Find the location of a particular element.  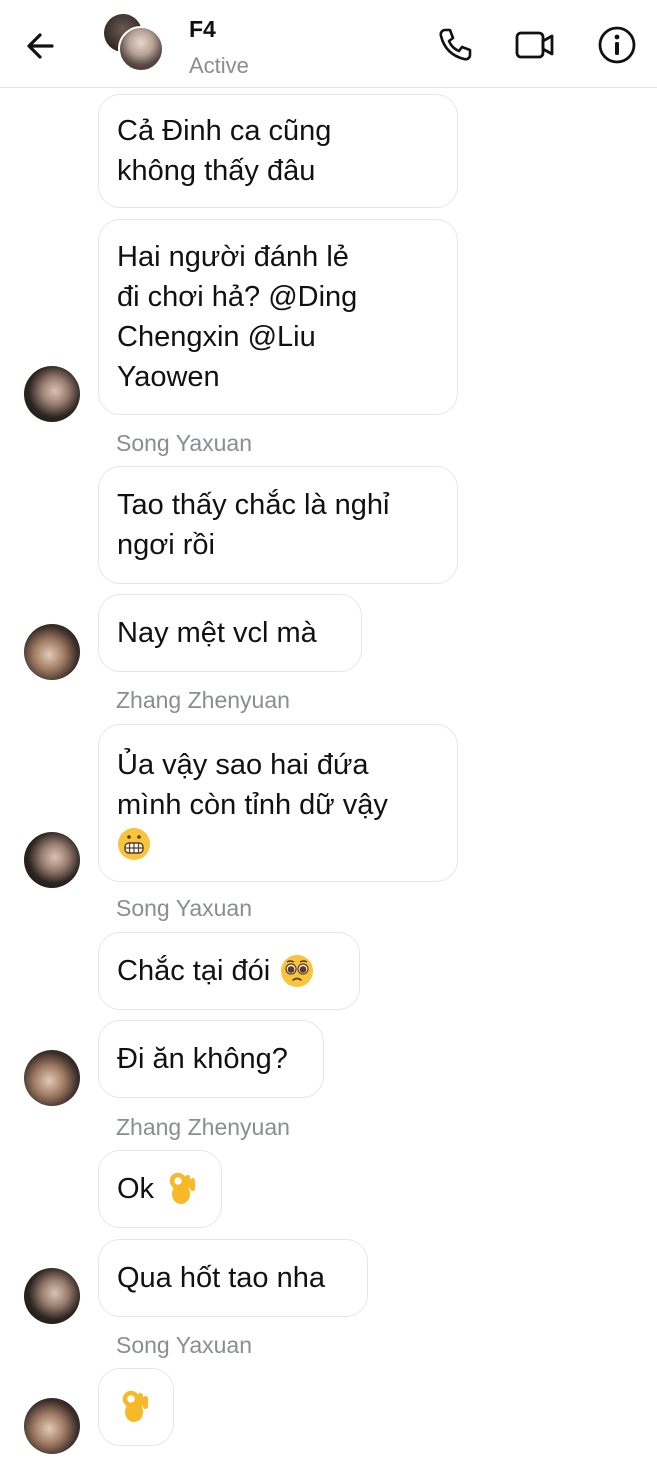

message-text: Cả Đinh ca cũng không thấy đâu is located at coordinates (224, 151).